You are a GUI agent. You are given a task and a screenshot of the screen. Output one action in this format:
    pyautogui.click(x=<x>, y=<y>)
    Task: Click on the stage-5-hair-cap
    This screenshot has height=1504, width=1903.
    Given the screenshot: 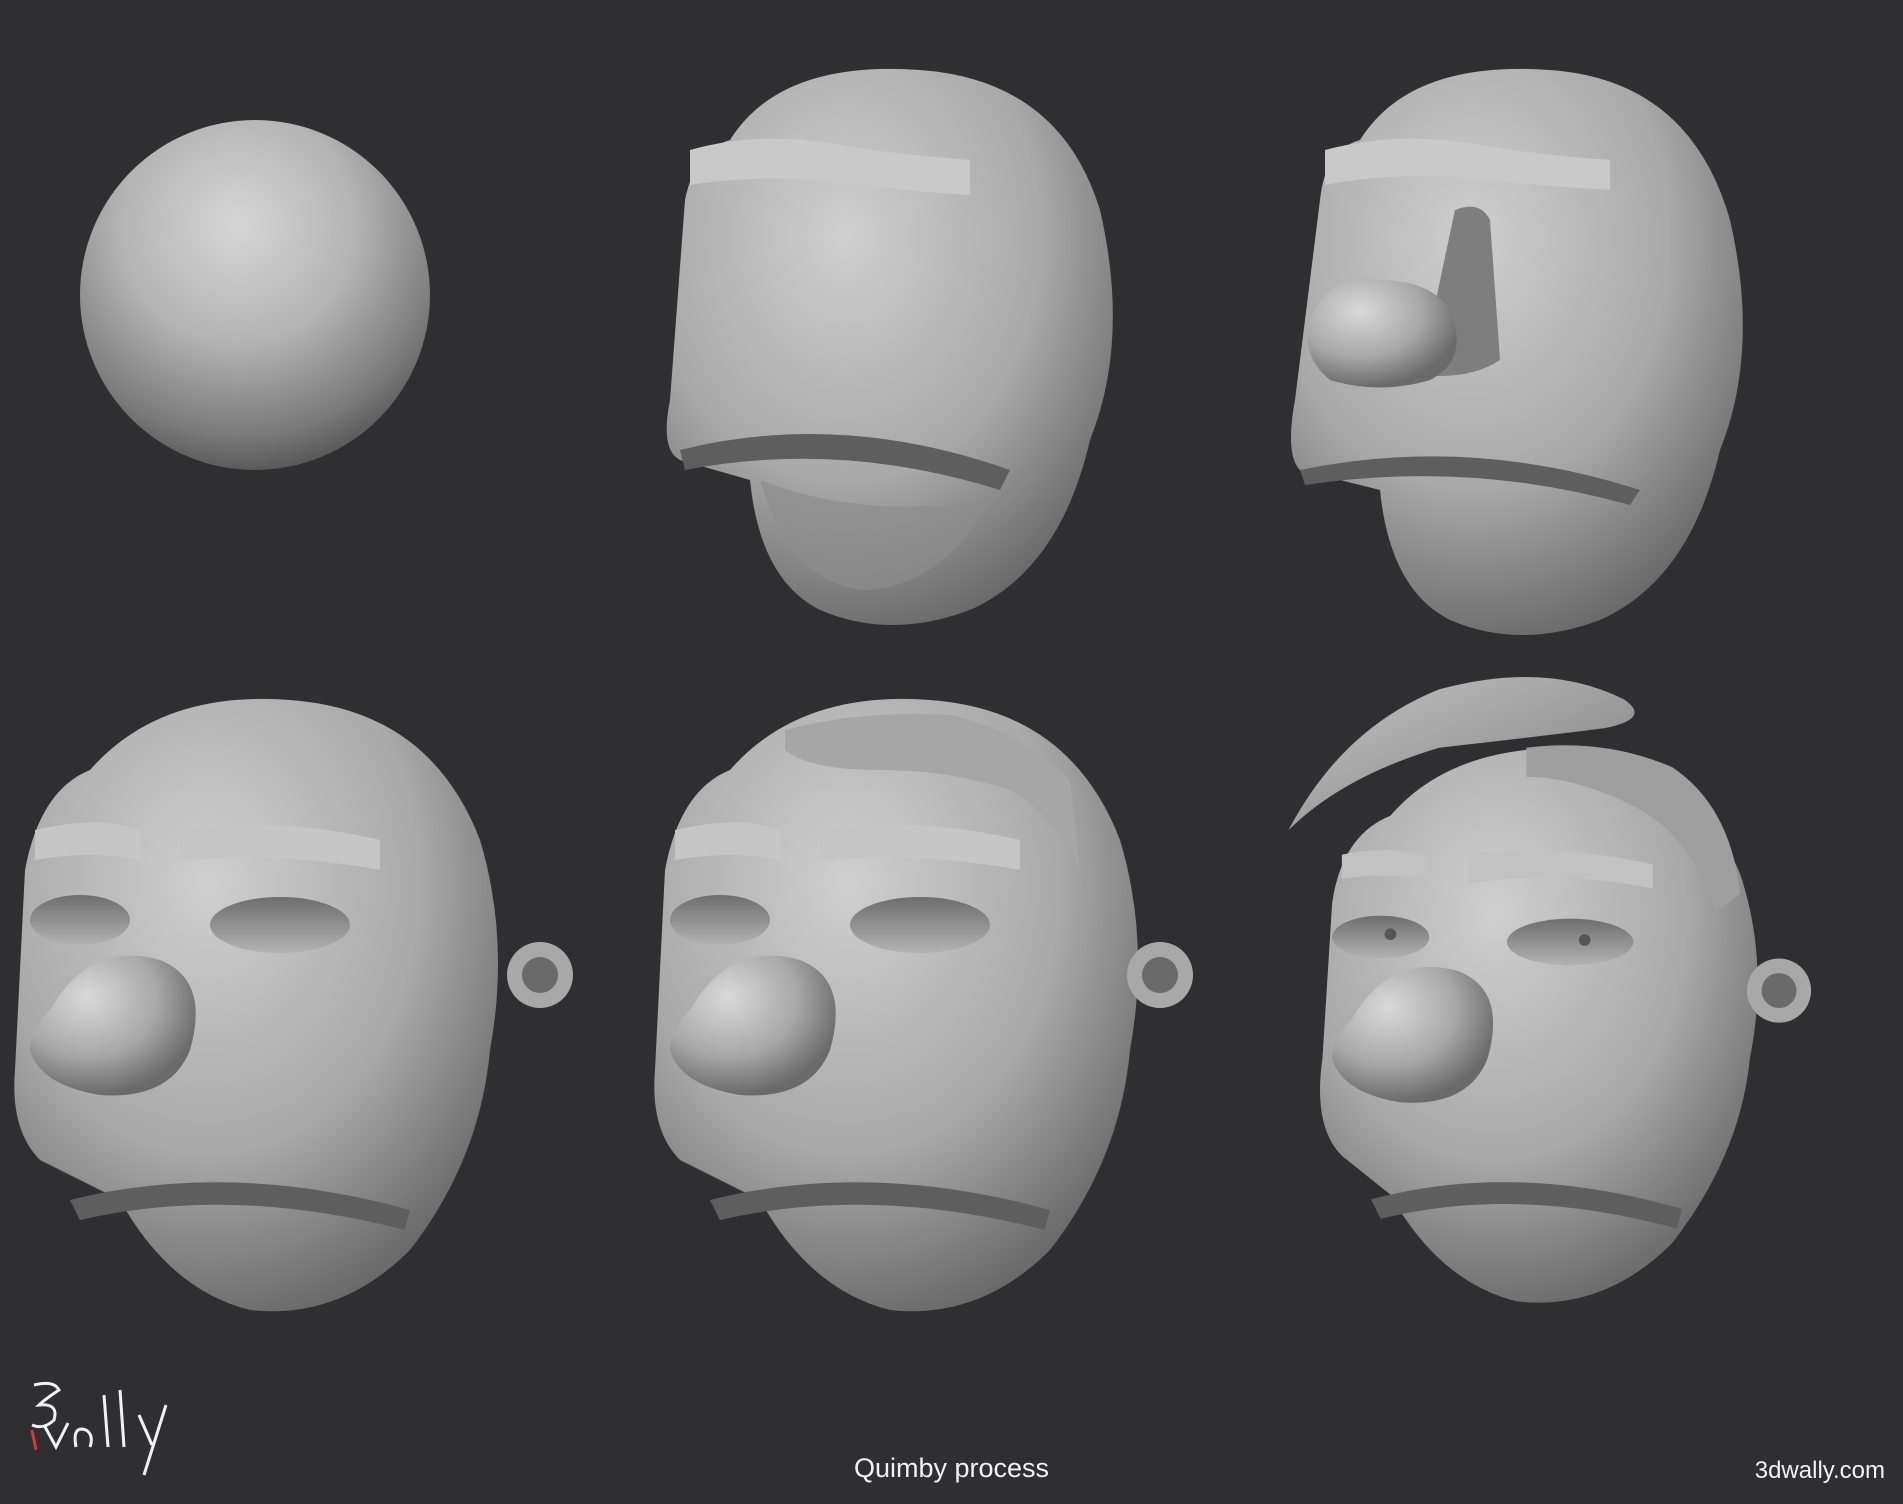 What is the action you would take?
    pyautogui.click(x=950, y=1030)
    